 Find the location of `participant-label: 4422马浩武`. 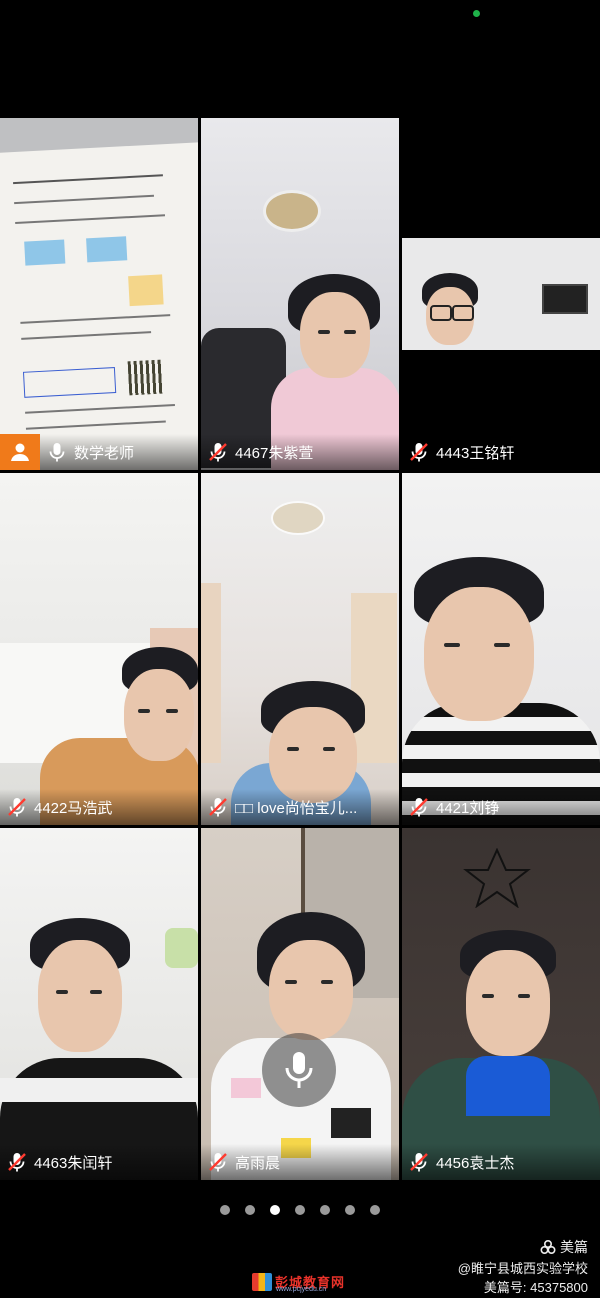

participant-label: 4422马浩武 is located at coordinates (99, 807).